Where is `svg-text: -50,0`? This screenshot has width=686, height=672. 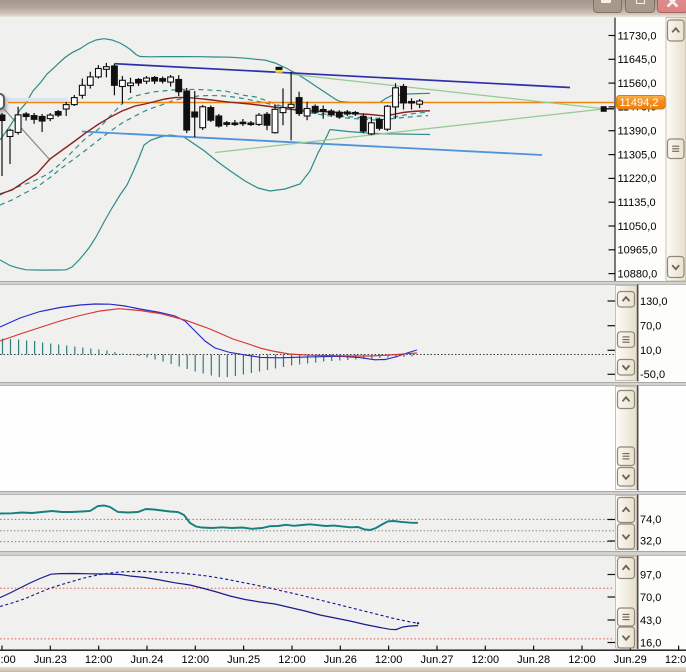 svg-text: -50,0 is located at coordinates (652, 375).